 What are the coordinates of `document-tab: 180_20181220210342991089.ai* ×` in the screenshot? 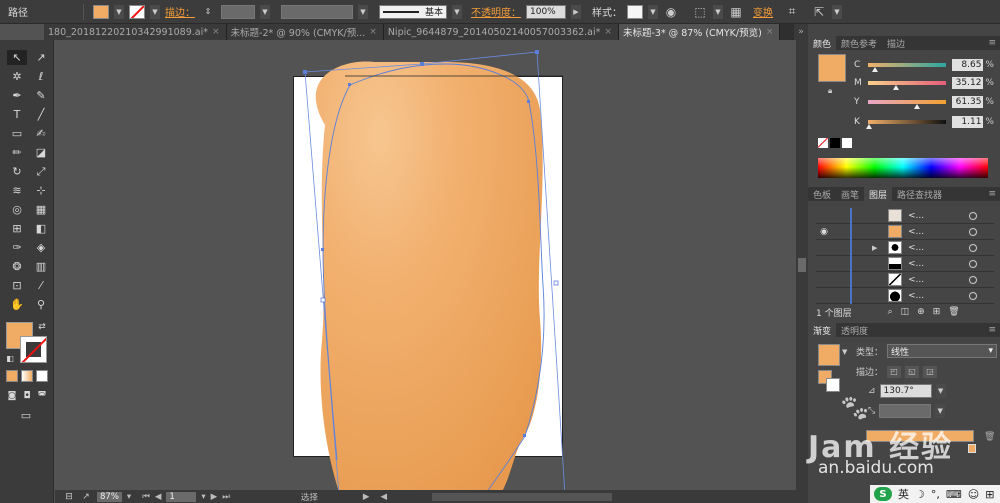 It's located at (135, 32).